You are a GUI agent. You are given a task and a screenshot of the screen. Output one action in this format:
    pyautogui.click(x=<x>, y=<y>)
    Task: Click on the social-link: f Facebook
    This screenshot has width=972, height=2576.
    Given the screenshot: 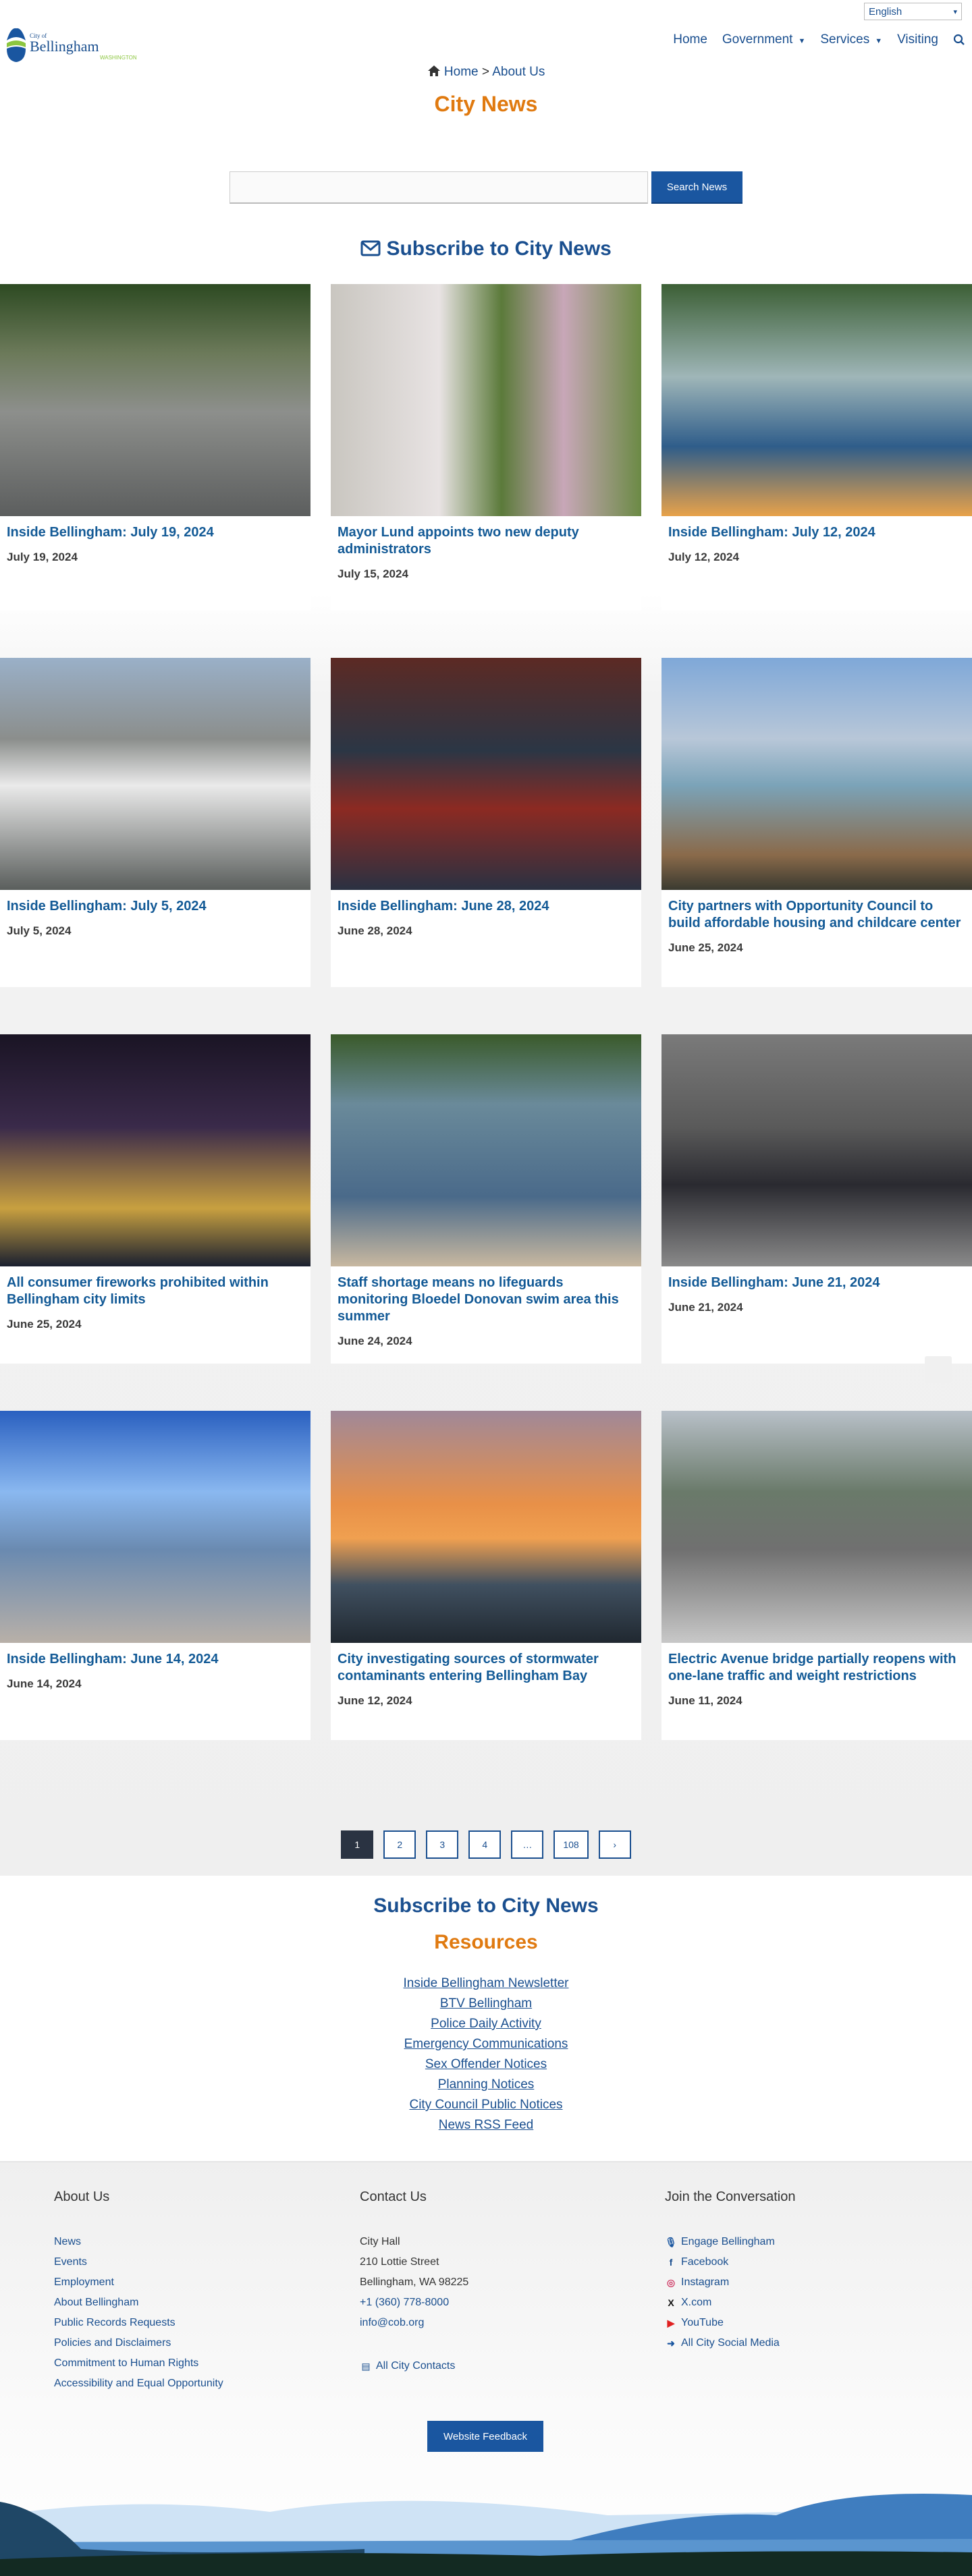 What is the action you would take?
    pyautogui.click(x=730, y=2262)
    